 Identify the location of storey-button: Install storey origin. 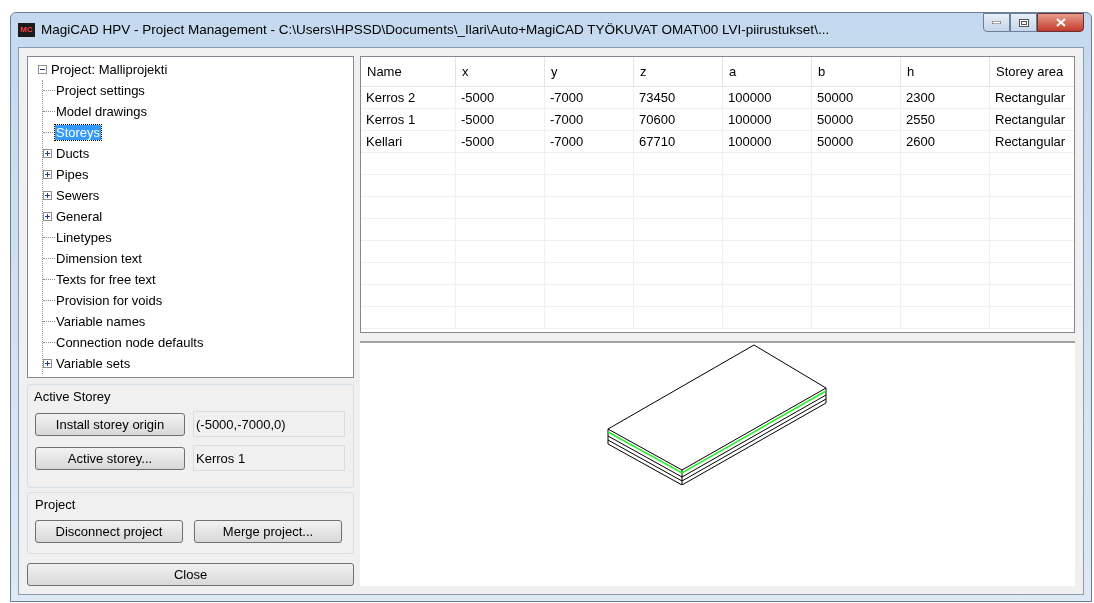
(110, 424).